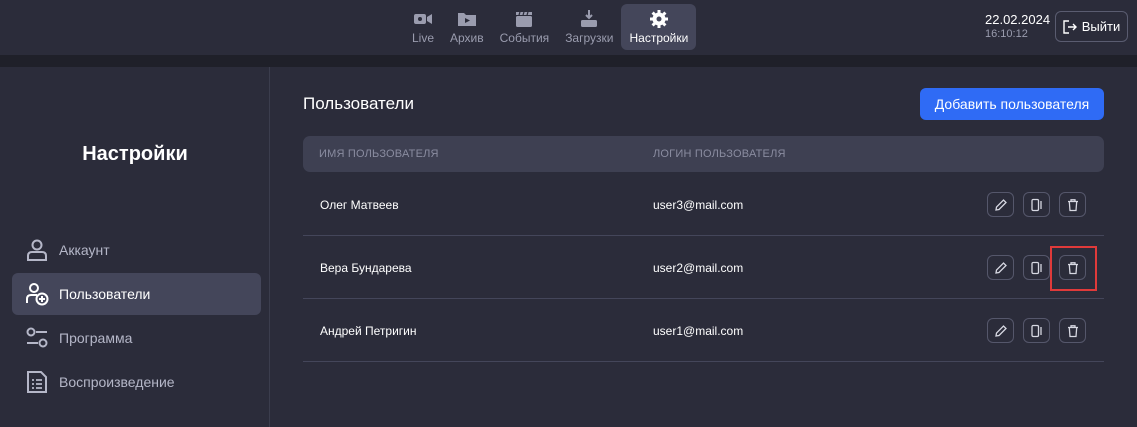 This screenshot has width=1137, height=427. I want to click on table-row: Андрей Петригин user1@mail.com, so click(703, 330).